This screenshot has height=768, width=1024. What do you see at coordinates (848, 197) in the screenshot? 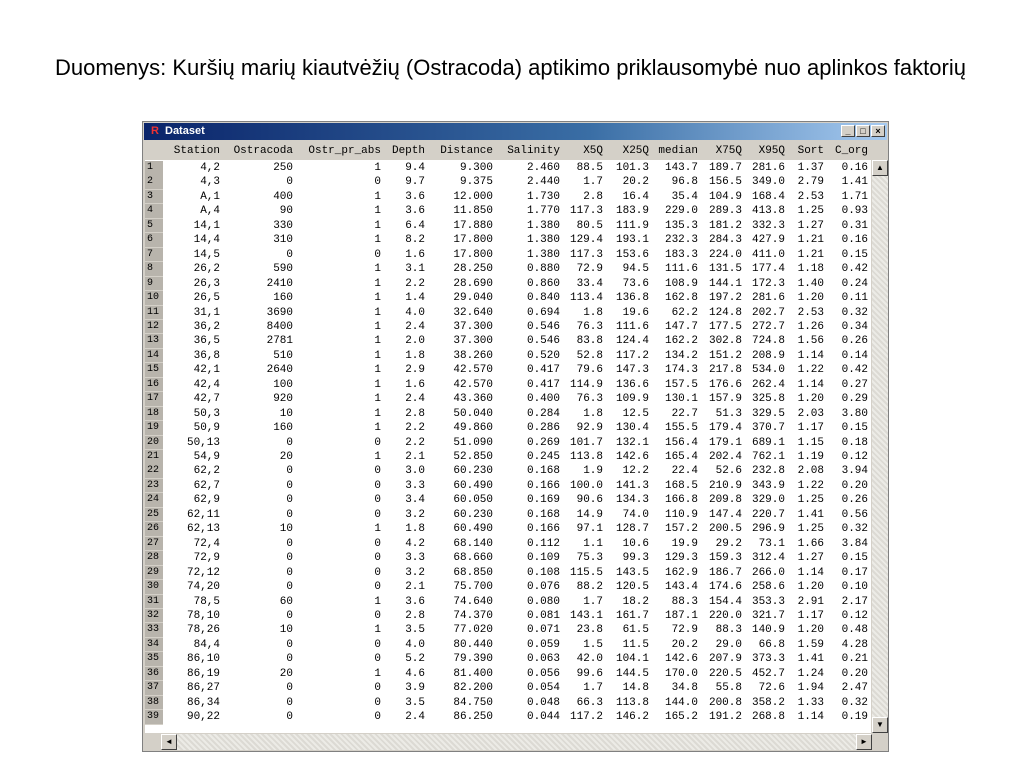
I see `cell-c_org: 1.71` at bounding box center [848, 197].